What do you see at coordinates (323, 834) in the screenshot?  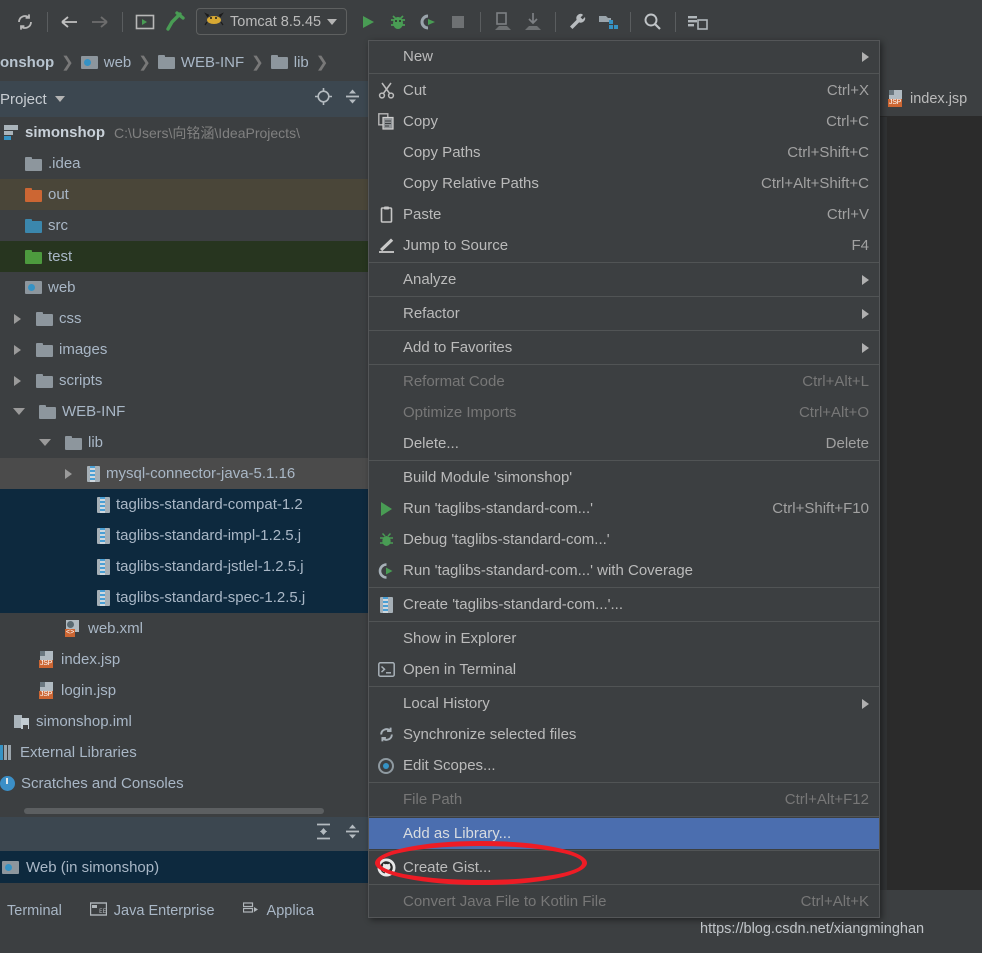 I see `expand-all-icon` at bounding box center [323, 834].